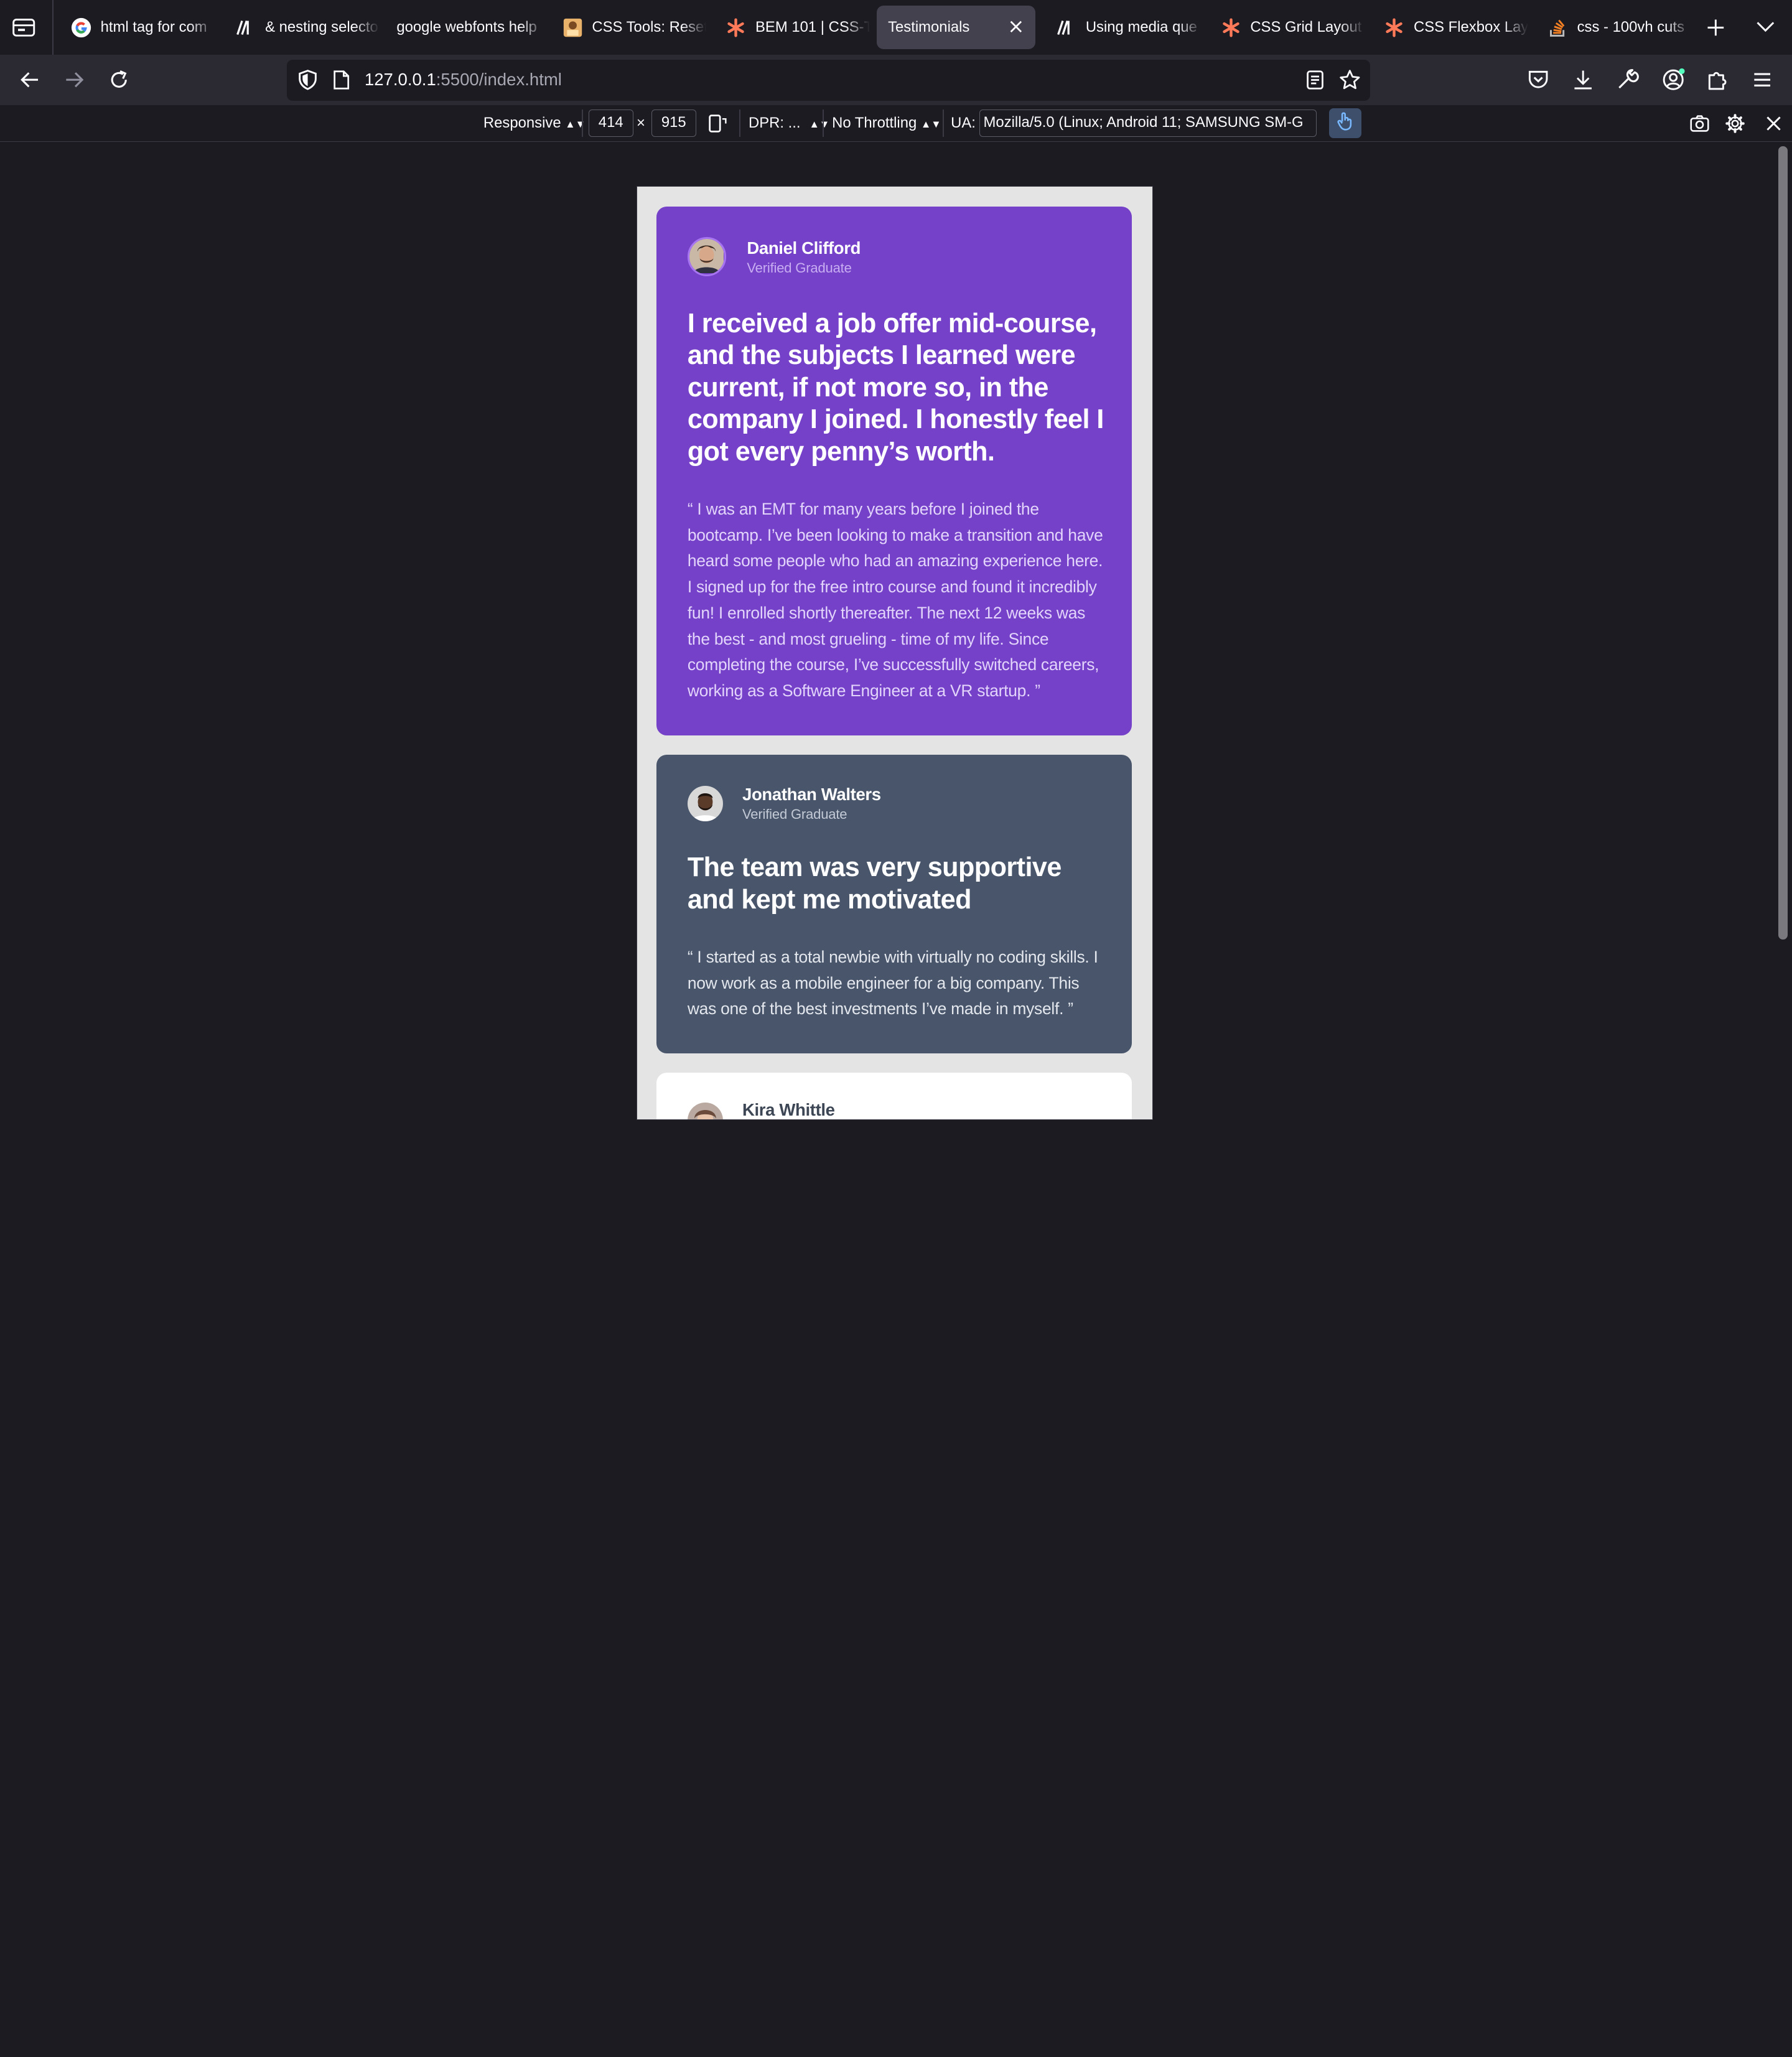 The image size is (1792, 2057). Describe the element at coordinates (1613, 27) in the screenshot. I see `tab-css-100vh: css - 100vh cuts` at that location.